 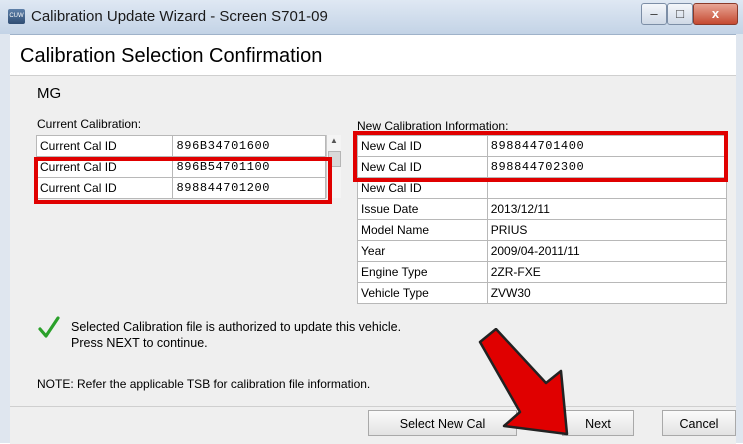 I want to click on info-label-cell: Engine Type, so click(x=422, y=272).